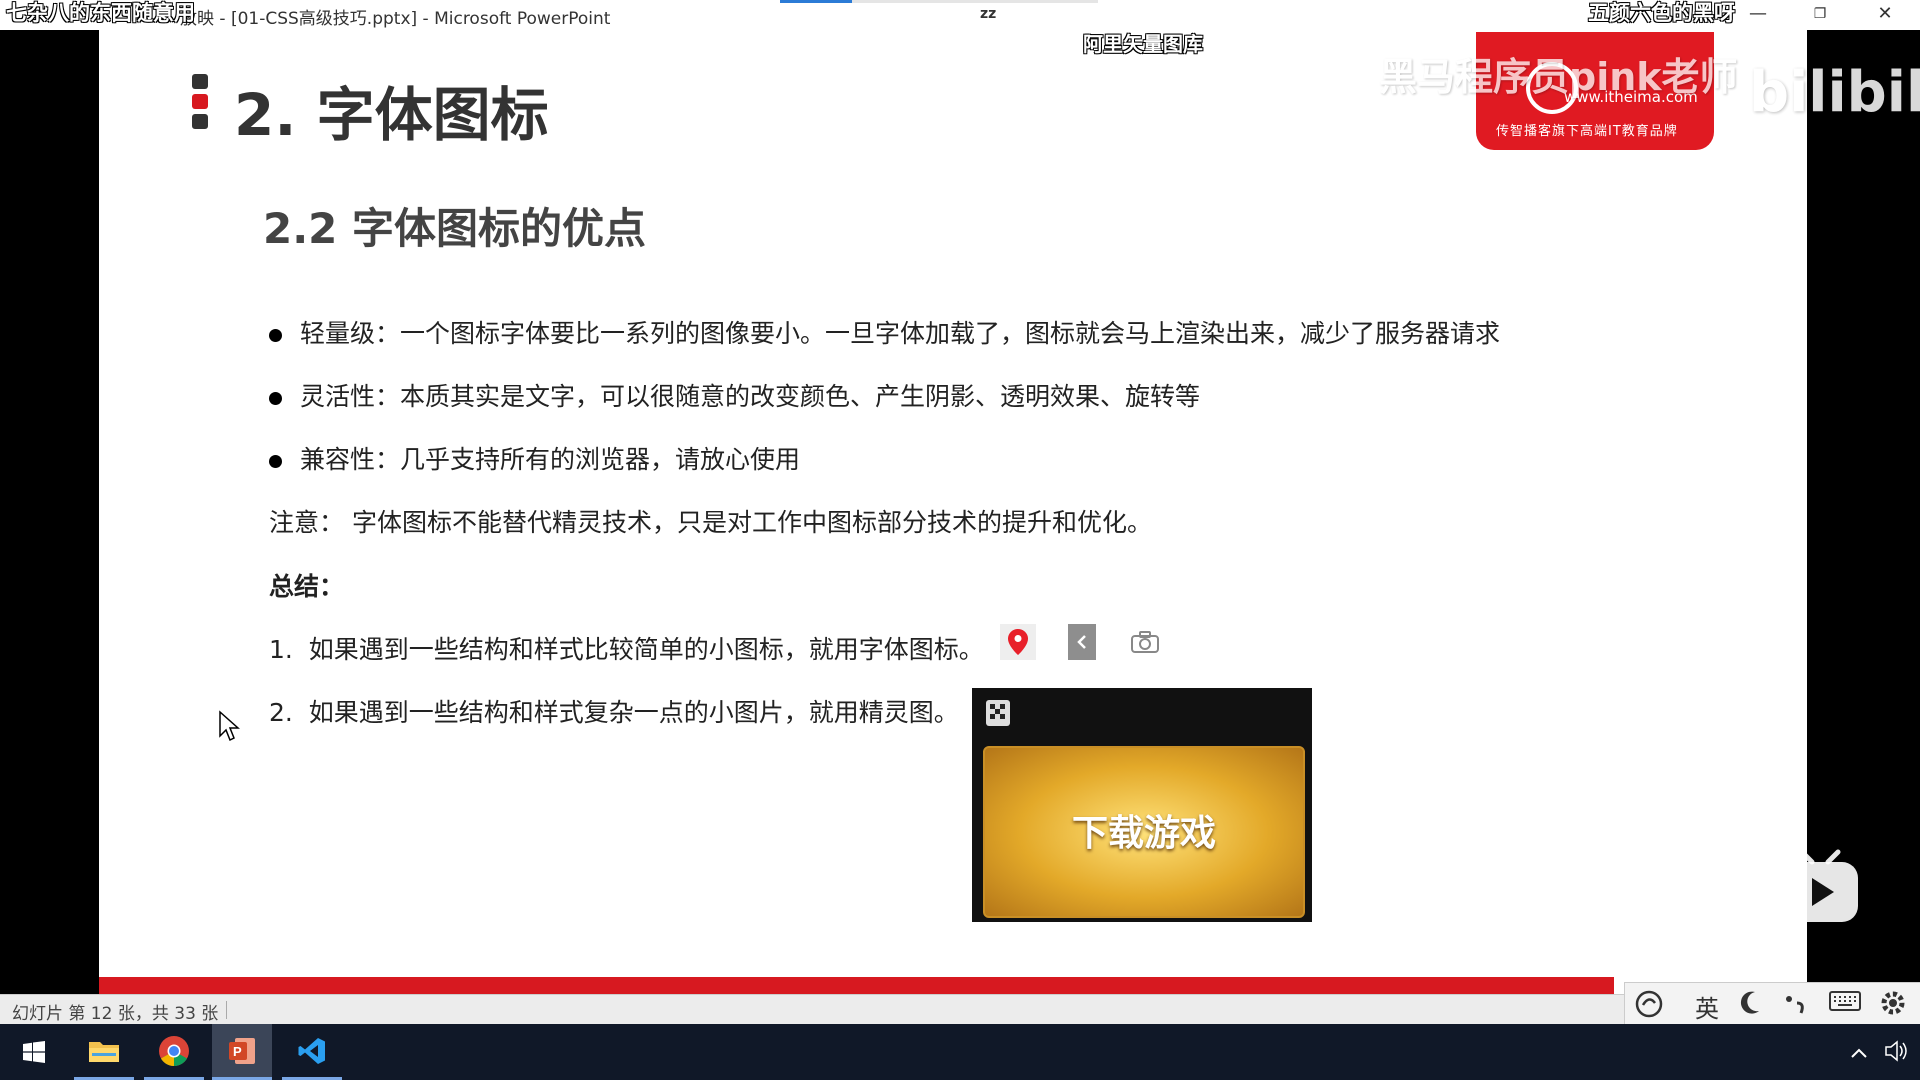  I want to click on section-subtitle: 2.2 字体图标的优点, so click(455, 228).